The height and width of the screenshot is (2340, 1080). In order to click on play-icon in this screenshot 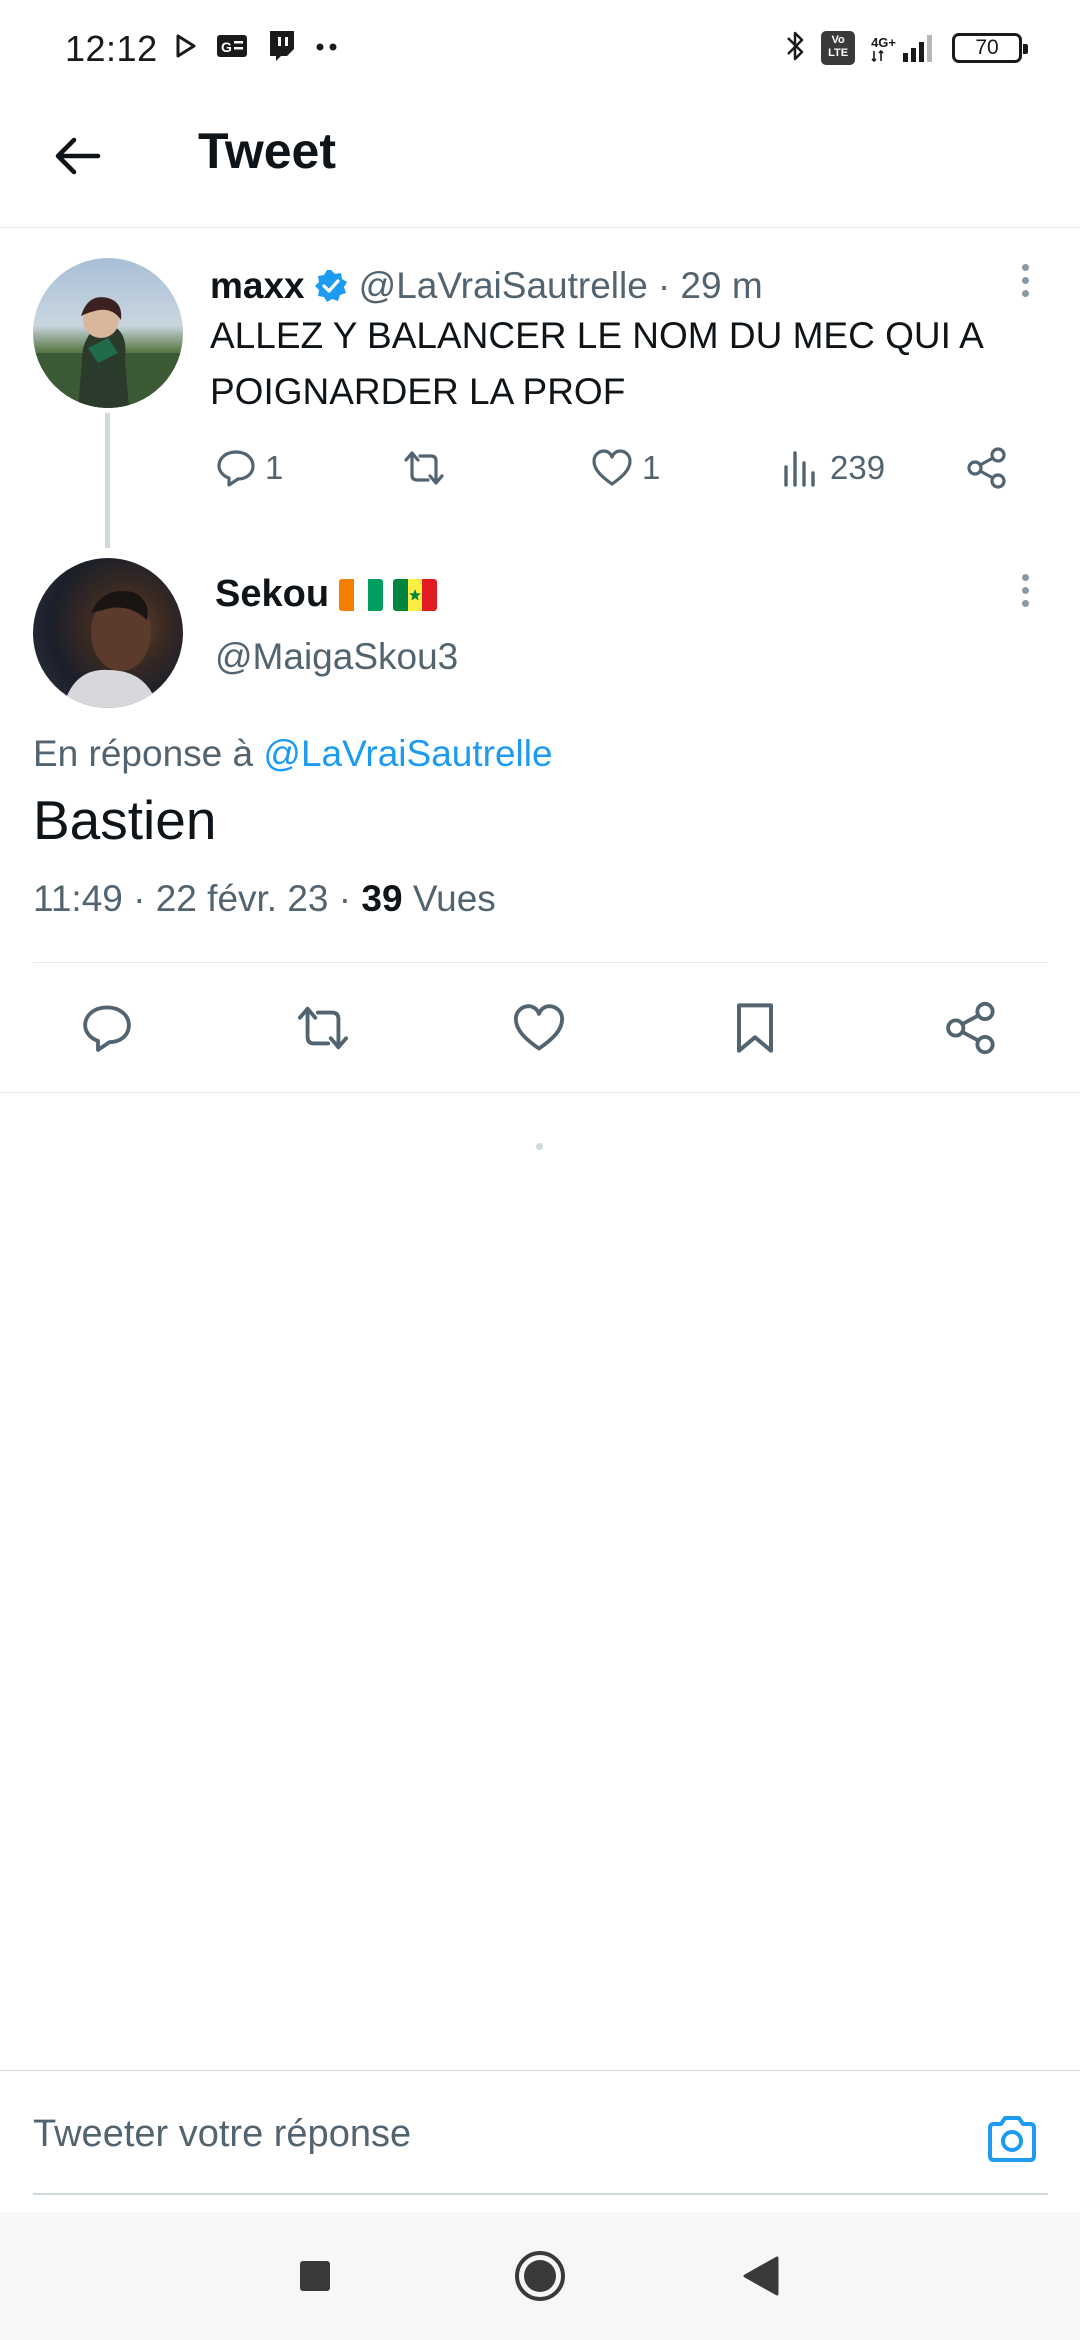, I will do `click(186, 48)`.